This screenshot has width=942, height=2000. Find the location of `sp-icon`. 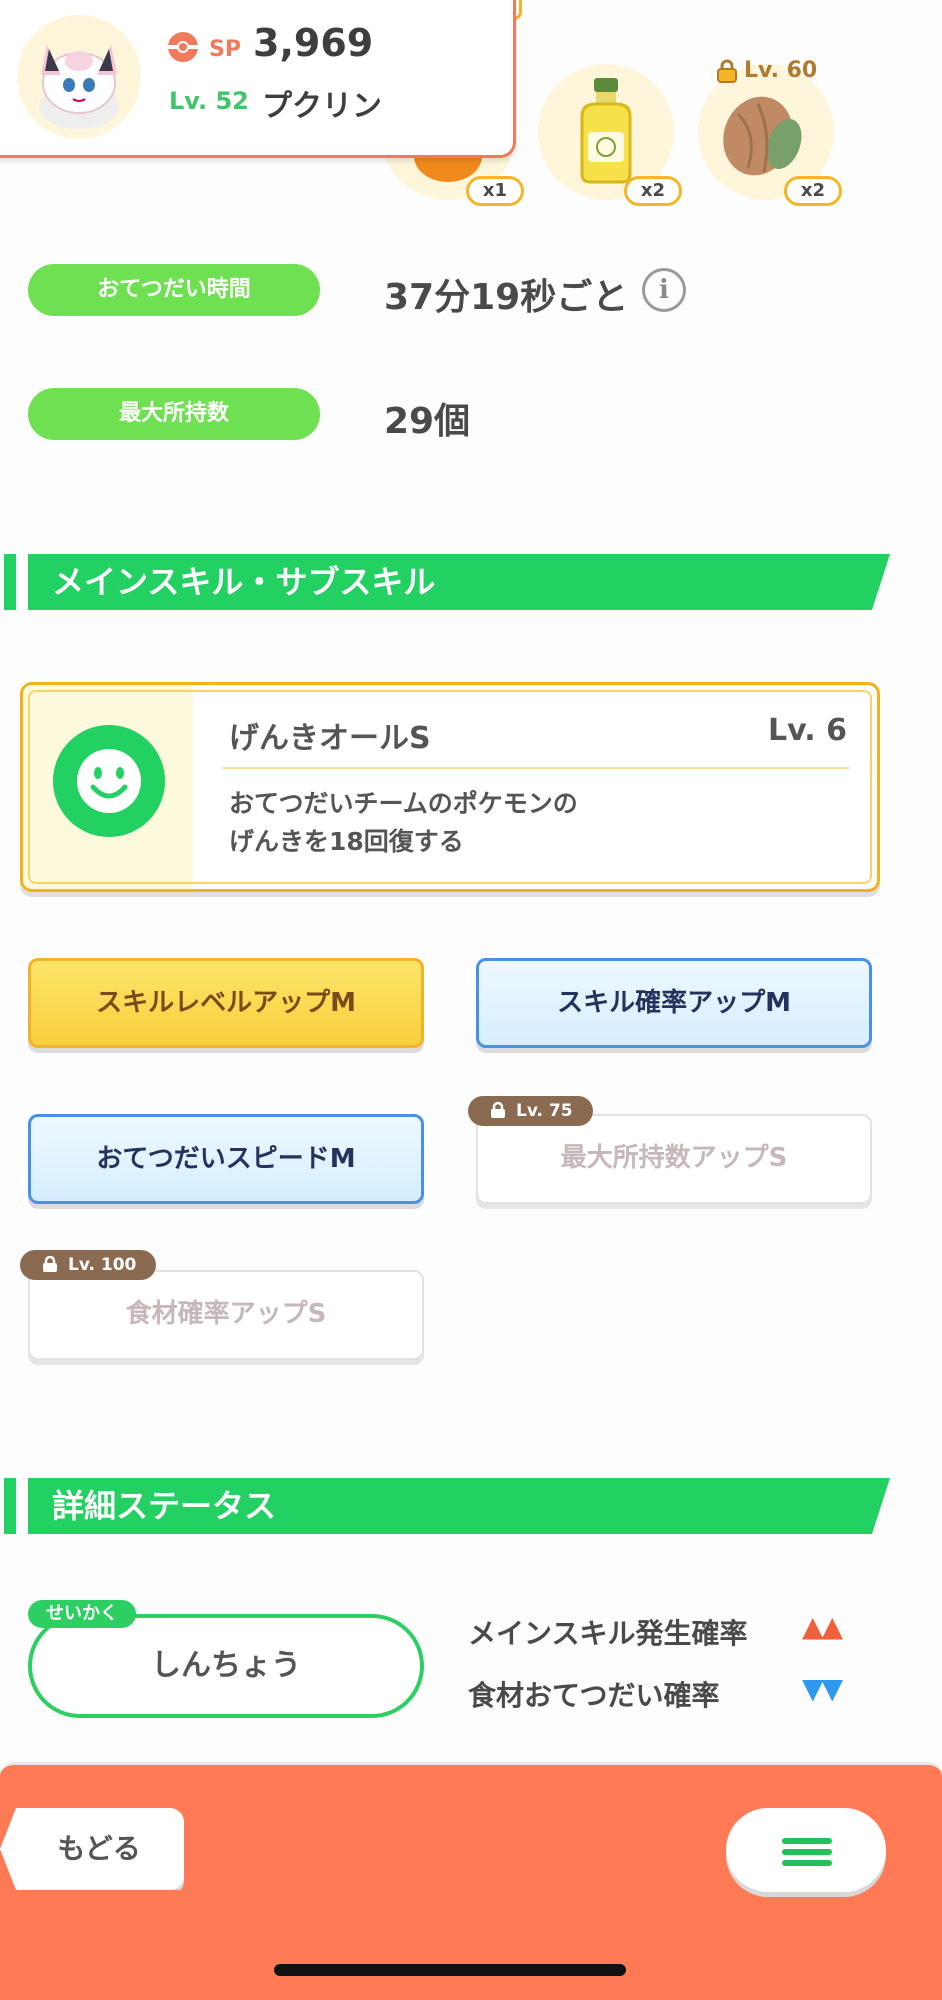

sp-icon is located at coordinates (183, 47).